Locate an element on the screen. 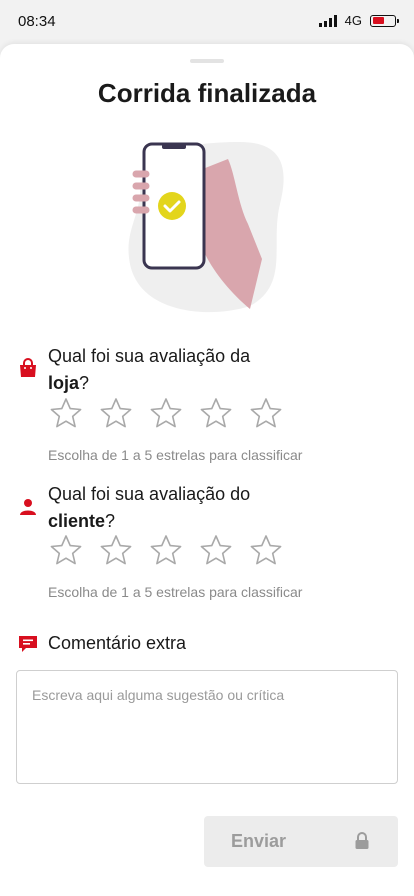  customer-star-rating is located at coordinates (166, 551).